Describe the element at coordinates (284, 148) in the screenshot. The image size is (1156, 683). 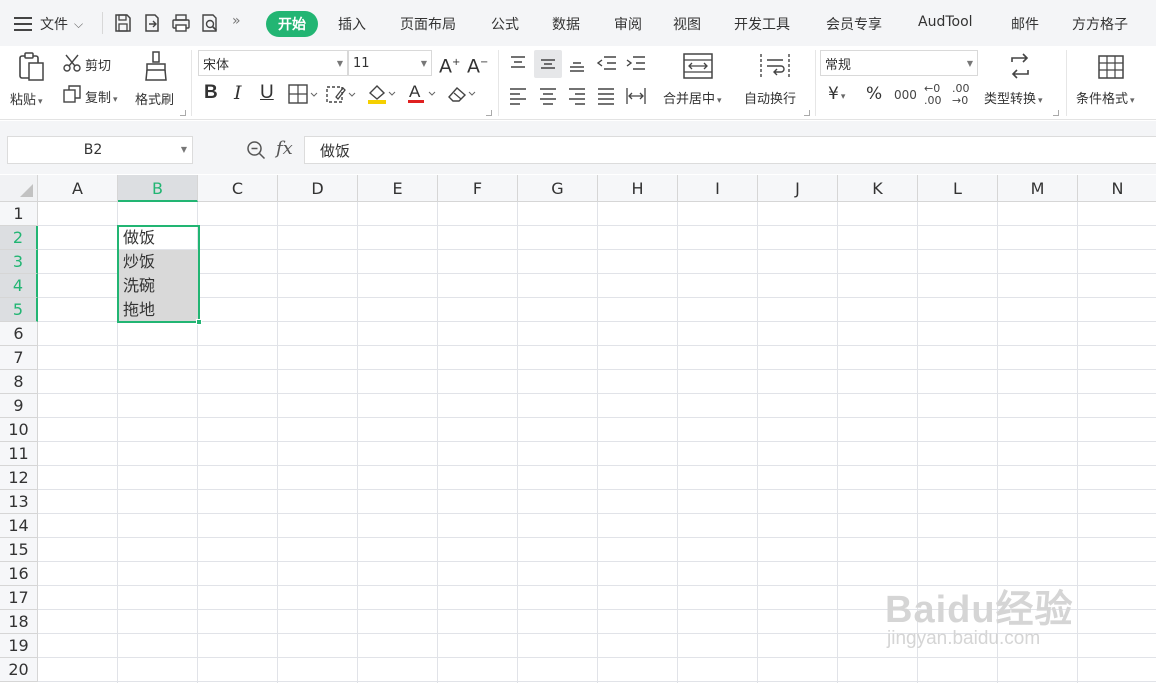
I see `insert-function-button: fx` at that location.